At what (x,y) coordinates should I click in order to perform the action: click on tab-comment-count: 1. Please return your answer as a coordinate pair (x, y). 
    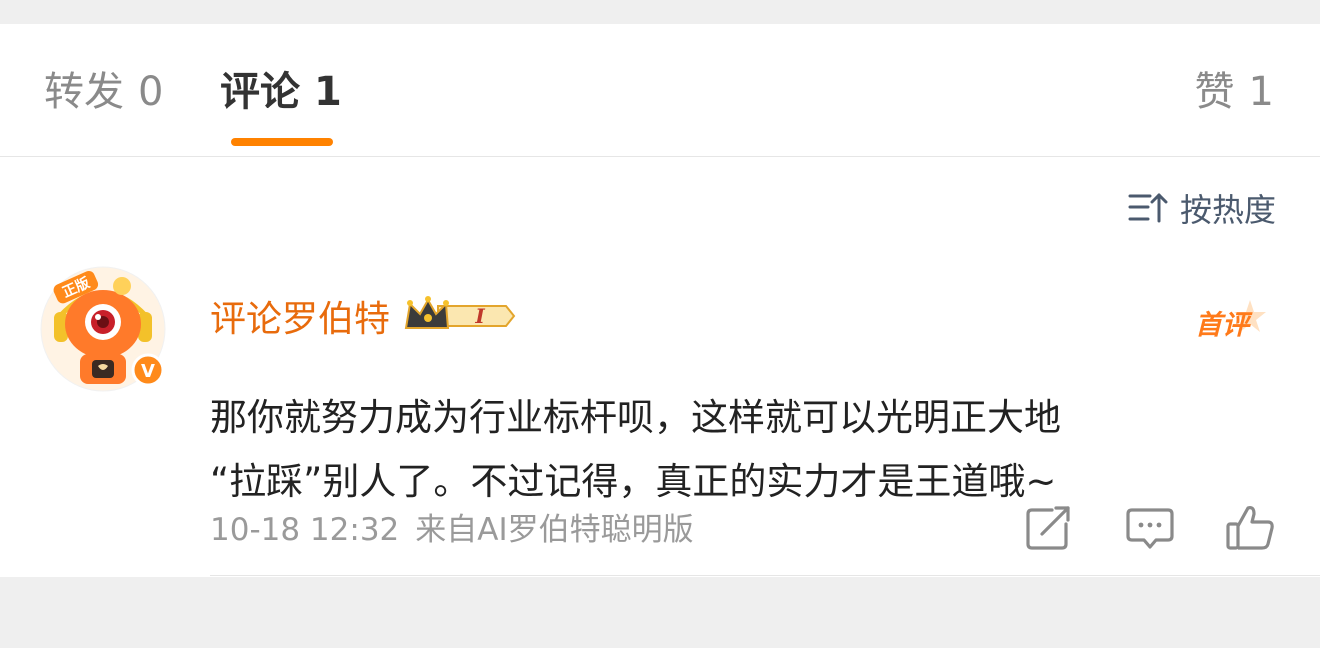
    Looking at the image, I should click on (328, 92).